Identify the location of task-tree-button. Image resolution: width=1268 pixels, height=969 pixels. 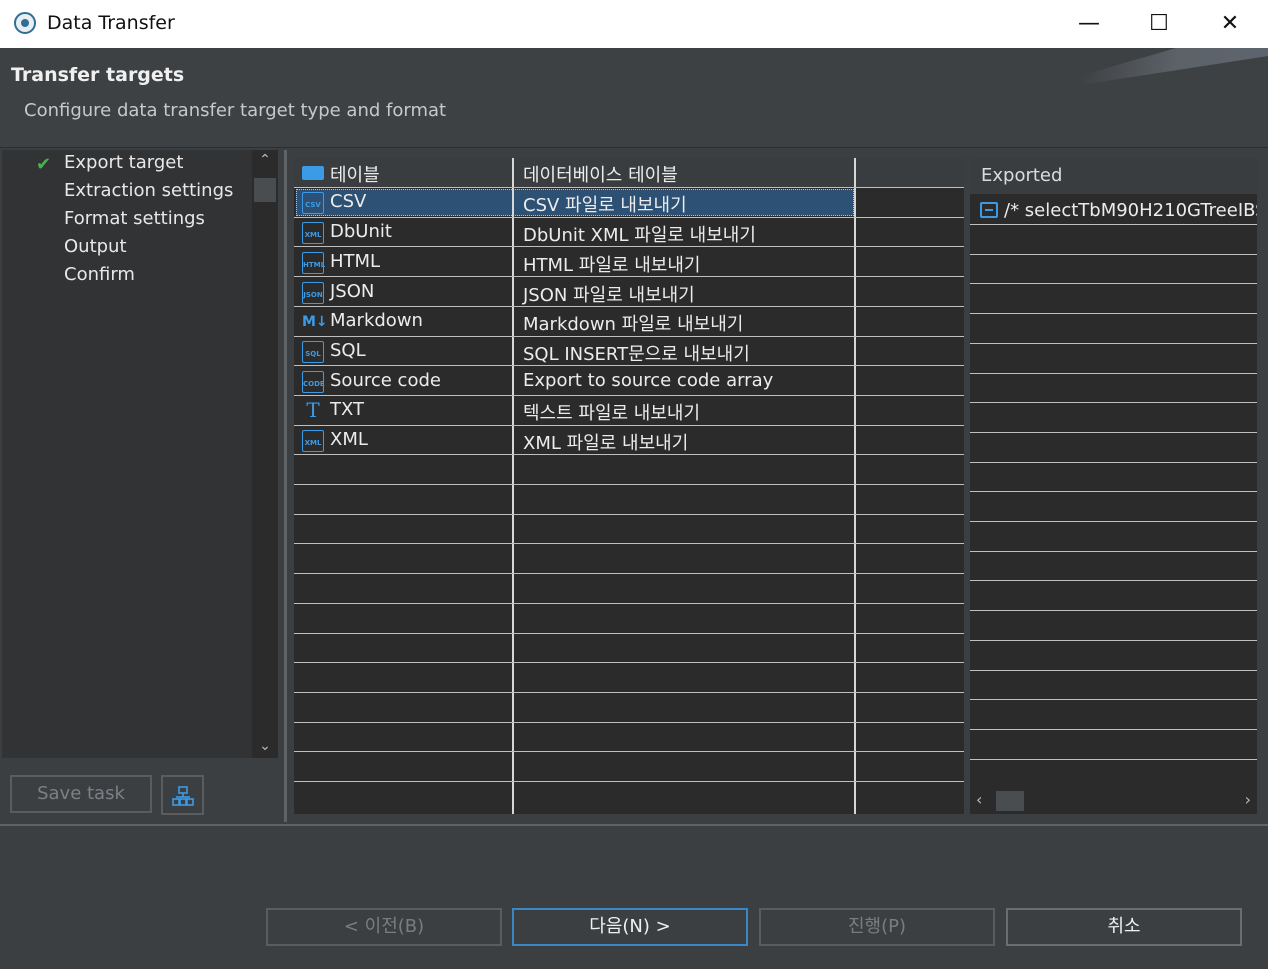
(182, 795).